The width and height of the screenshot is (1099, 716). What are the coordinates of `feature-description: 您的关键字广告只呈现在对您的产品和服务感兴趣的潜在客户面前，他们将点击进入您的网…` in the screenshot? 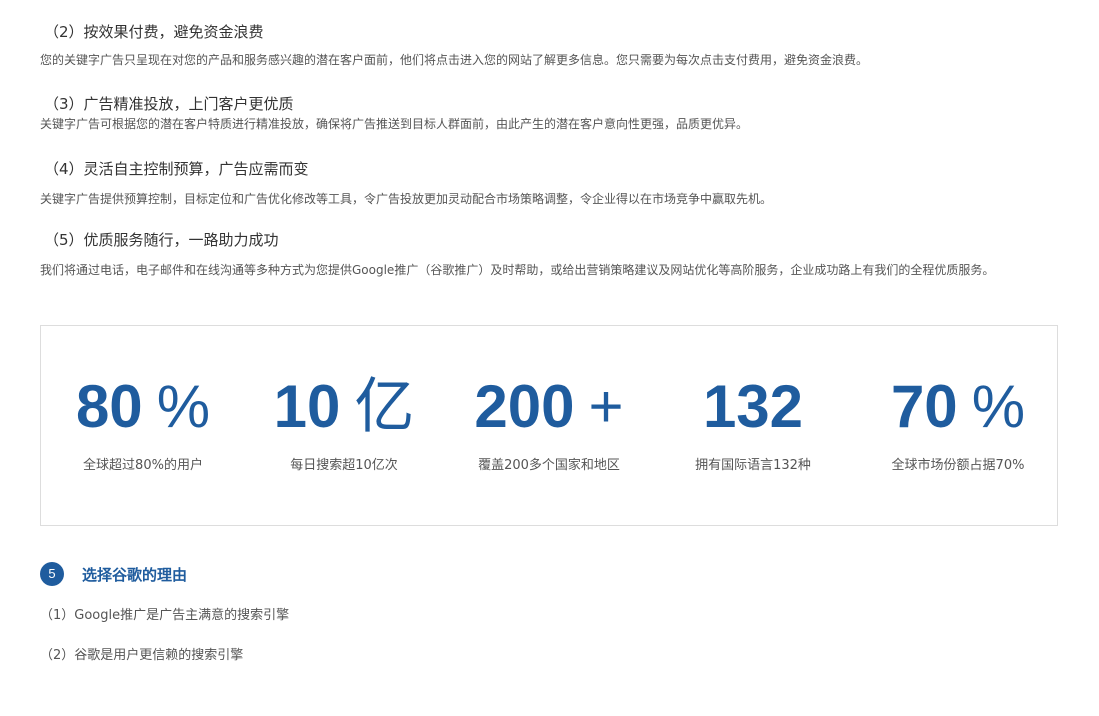 It's located at (454, 60).